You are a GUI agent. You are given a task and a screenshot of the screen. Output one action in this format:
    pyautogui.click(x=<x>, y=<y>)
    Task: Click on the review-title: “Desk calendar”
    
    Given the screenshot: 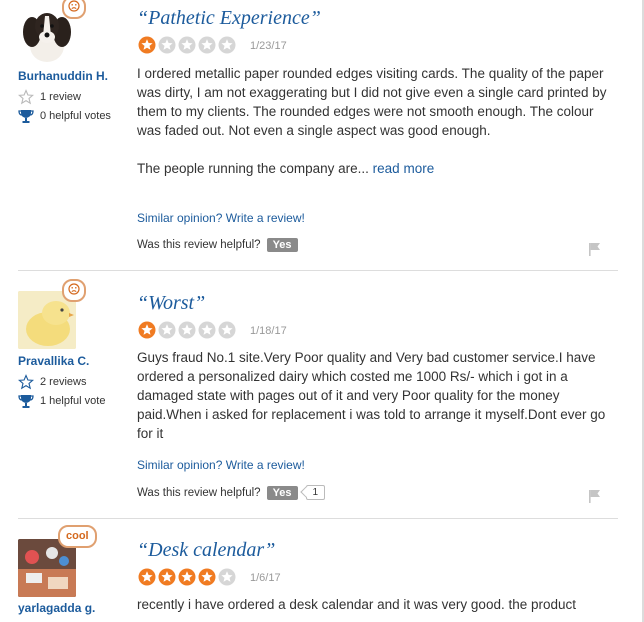 What is the action you would take?
    pyautogui.click(x=206, y=550)
    